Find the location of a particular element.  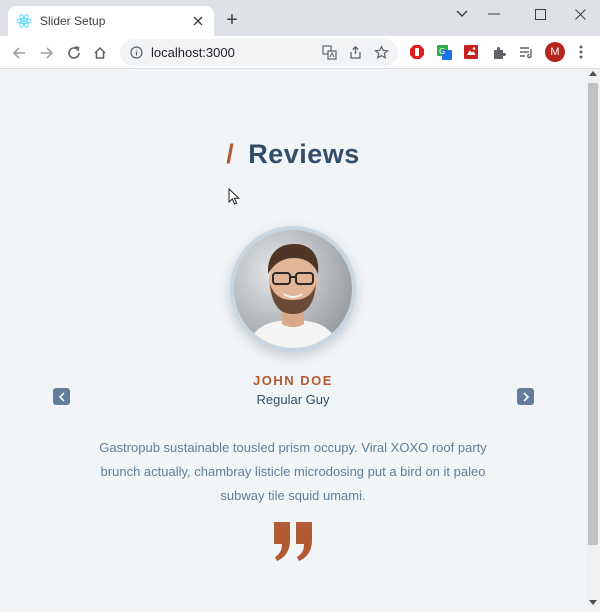

translate-icon is located at coordinates (329, 53).